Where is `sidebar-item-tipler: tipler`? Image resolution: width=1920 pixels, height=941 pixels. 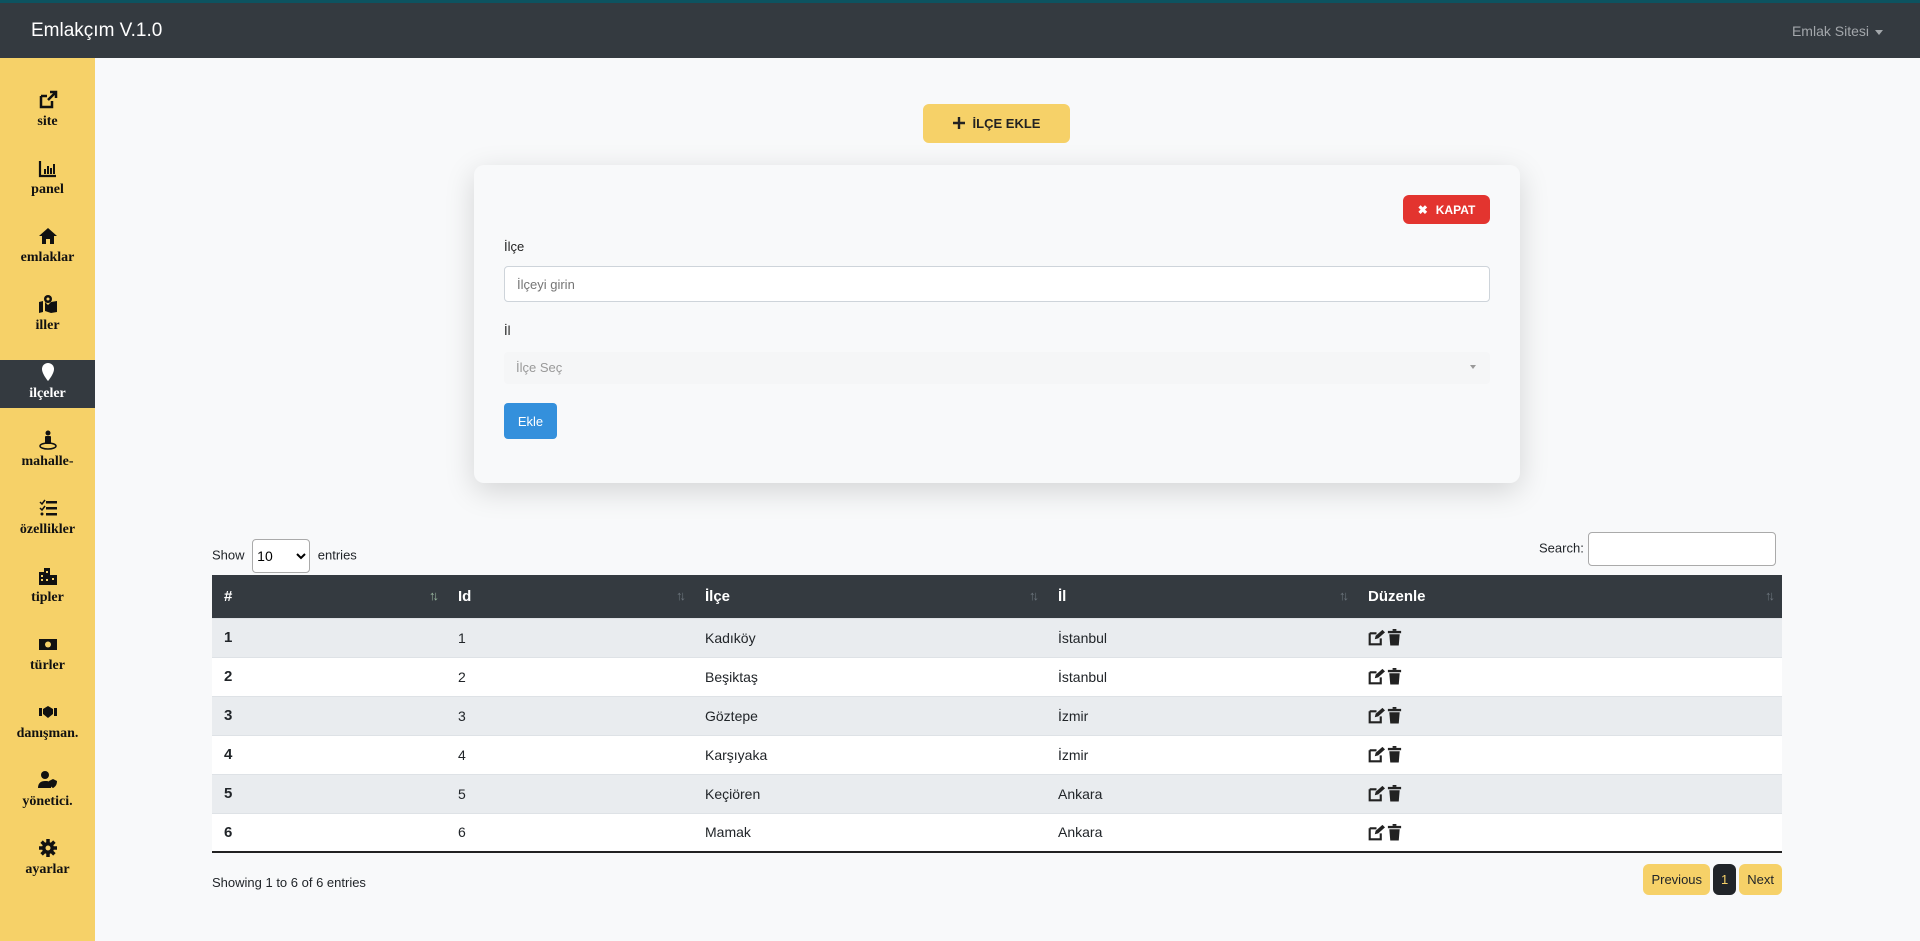 sidebar-item-tipler: tipler is located at coordinates (47, 588).